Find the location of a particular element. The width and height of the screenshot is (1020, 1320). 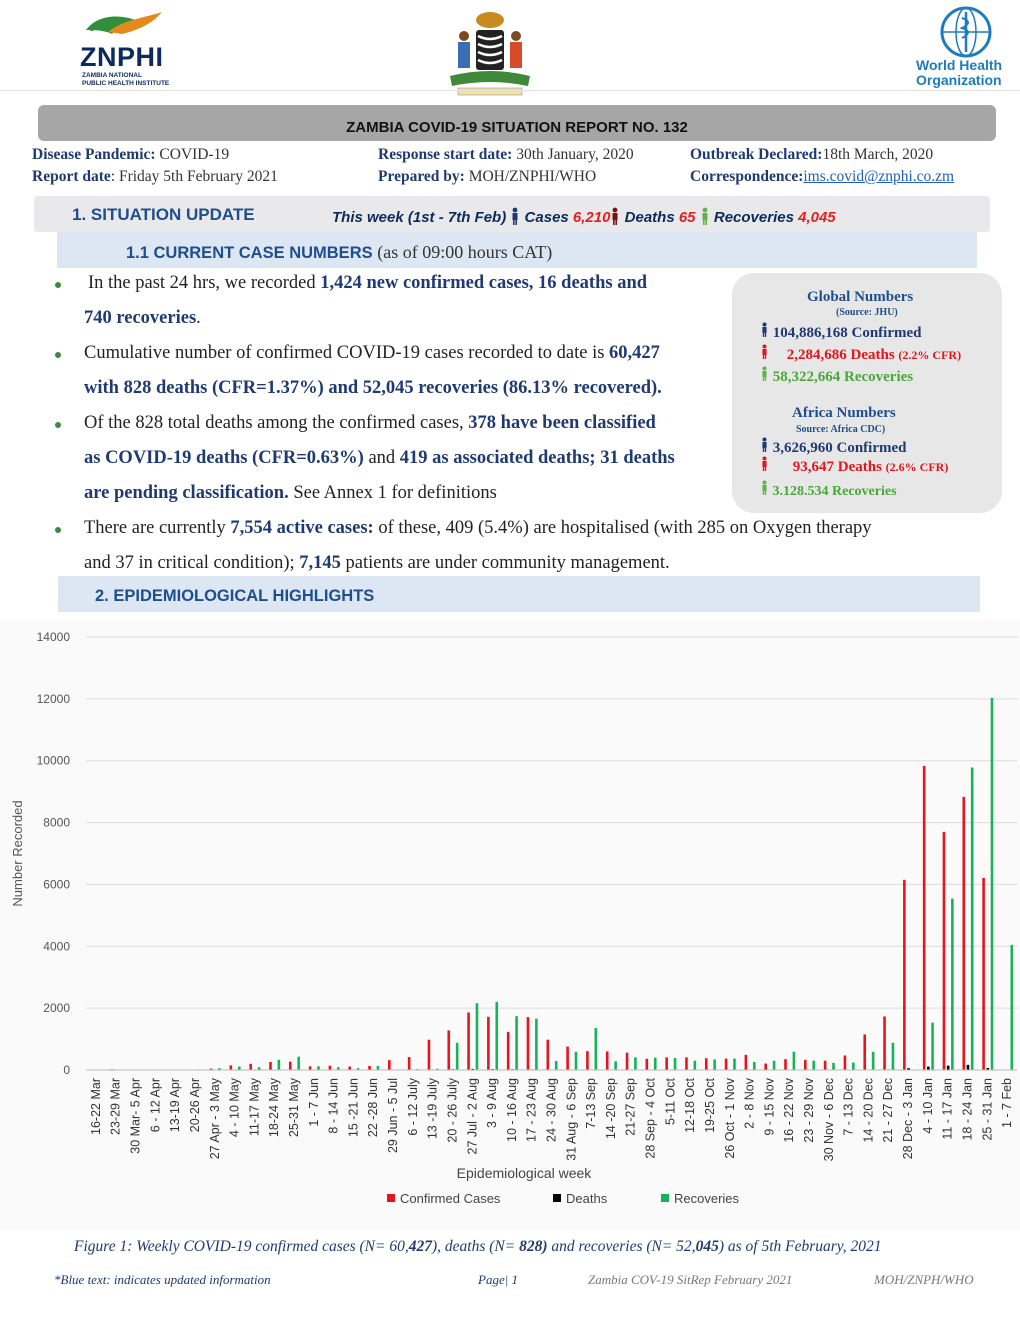

legend-swatch-deaths is located at coordinates (557, 1198).